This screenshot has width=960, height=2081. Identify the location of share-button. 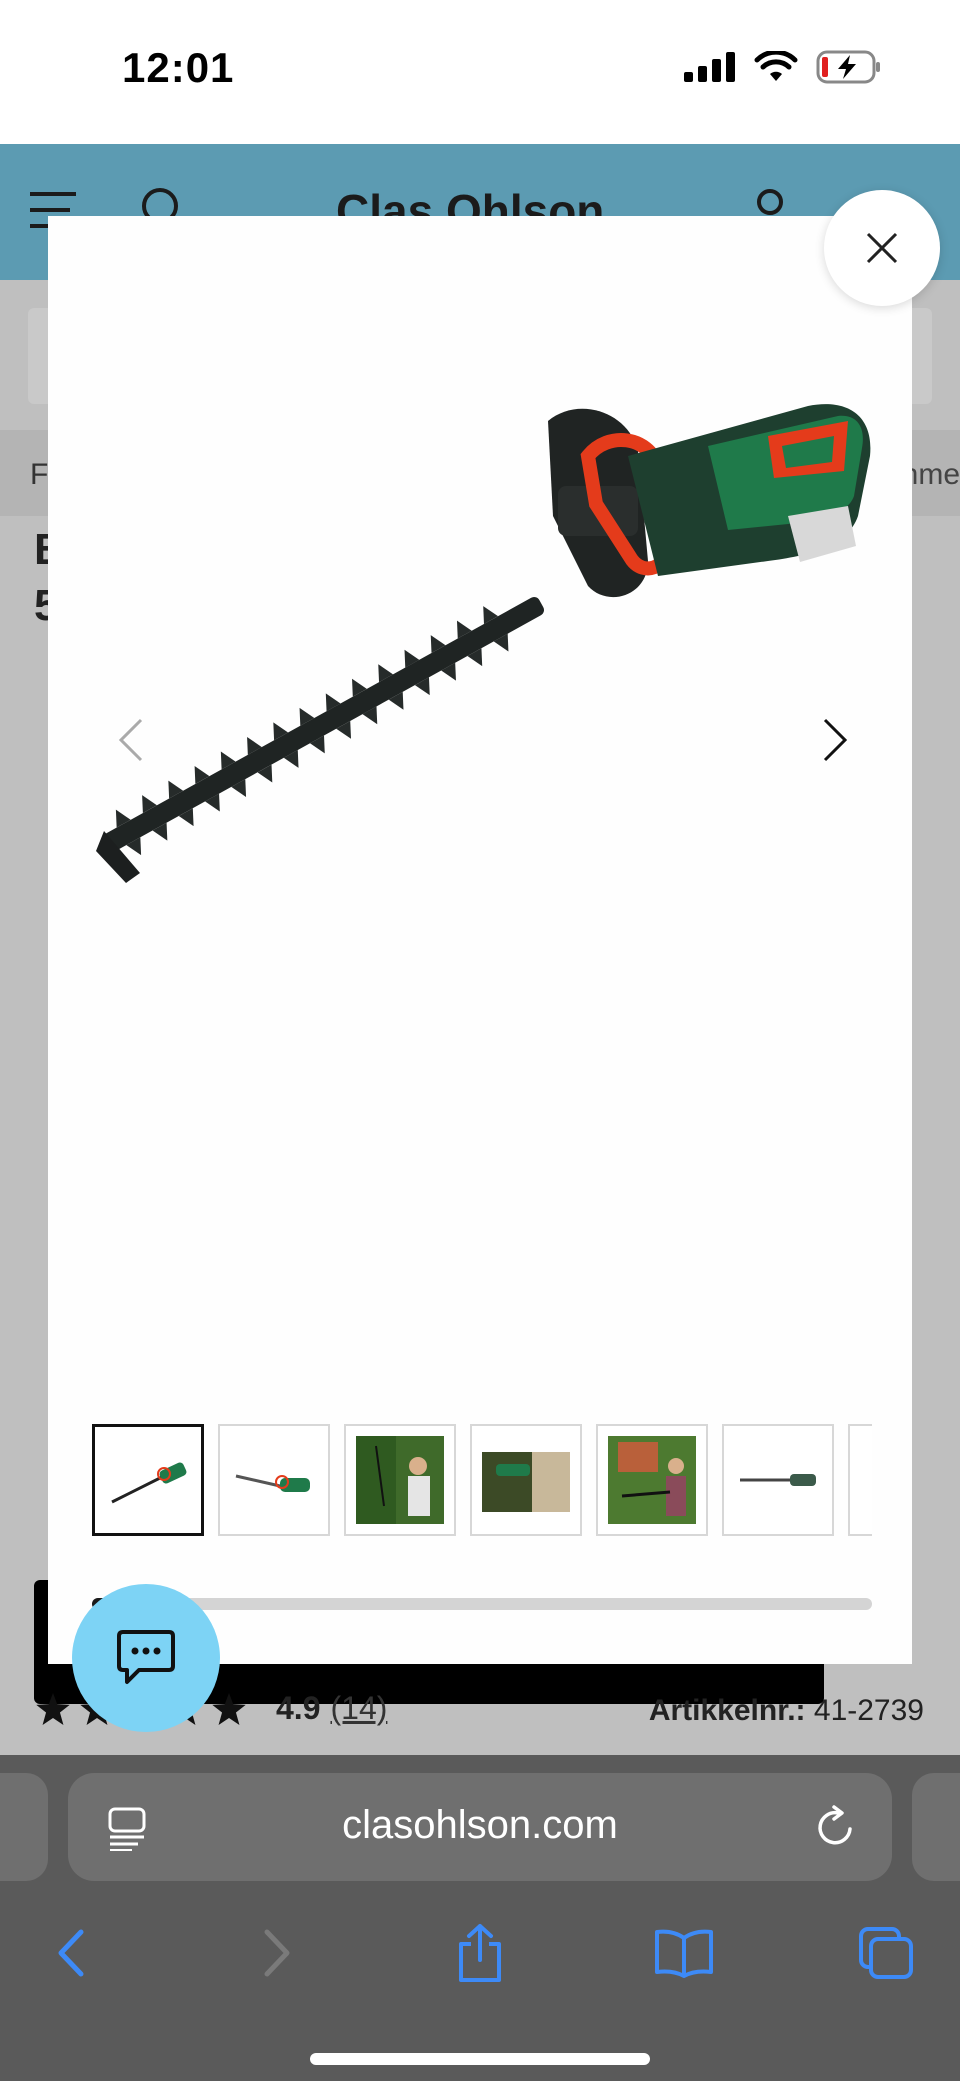
(480, 1953).